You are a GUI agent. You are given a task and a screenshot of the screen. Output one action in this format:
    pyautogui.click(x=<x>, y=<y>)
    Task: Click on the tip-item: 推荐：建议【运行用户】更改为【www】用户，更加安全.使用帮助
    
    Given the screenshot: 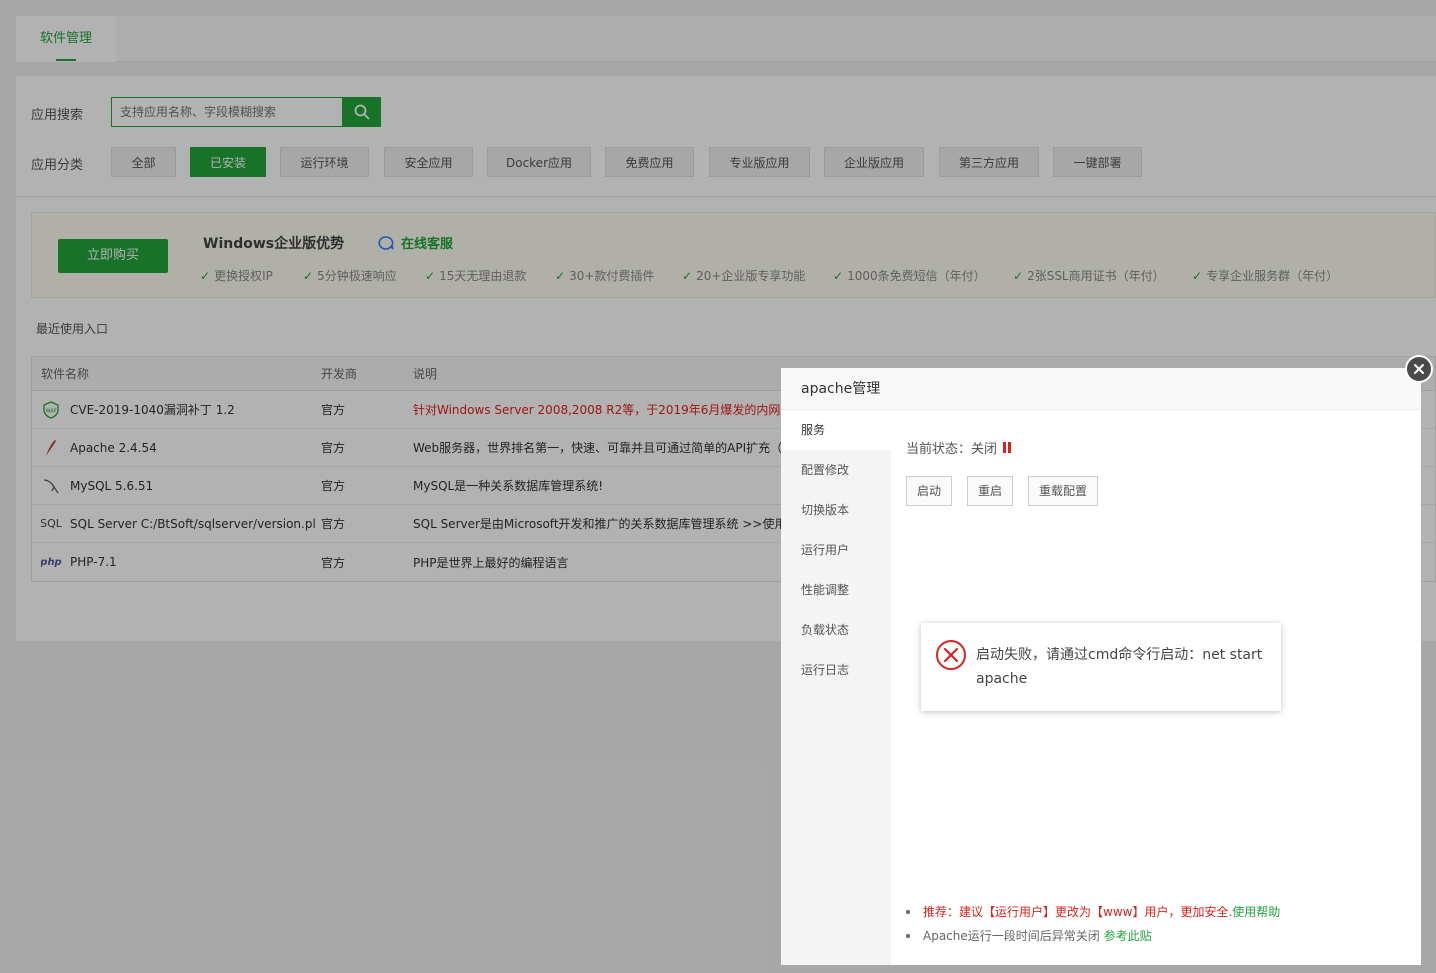 What is the action you would take?
    pyautogui.click(x=1093, y=912)
    